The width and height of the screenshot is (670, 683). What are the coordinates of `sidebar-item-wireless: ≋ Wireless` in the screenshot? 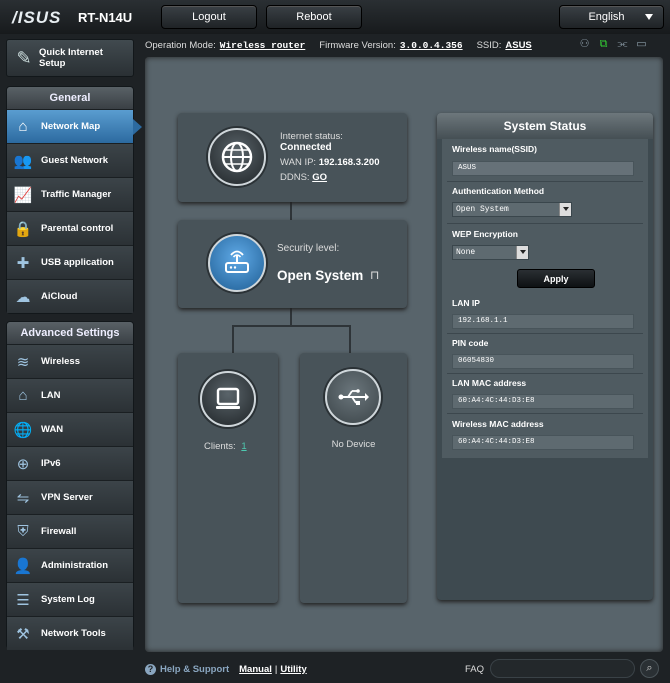 It's located at (70, 361).